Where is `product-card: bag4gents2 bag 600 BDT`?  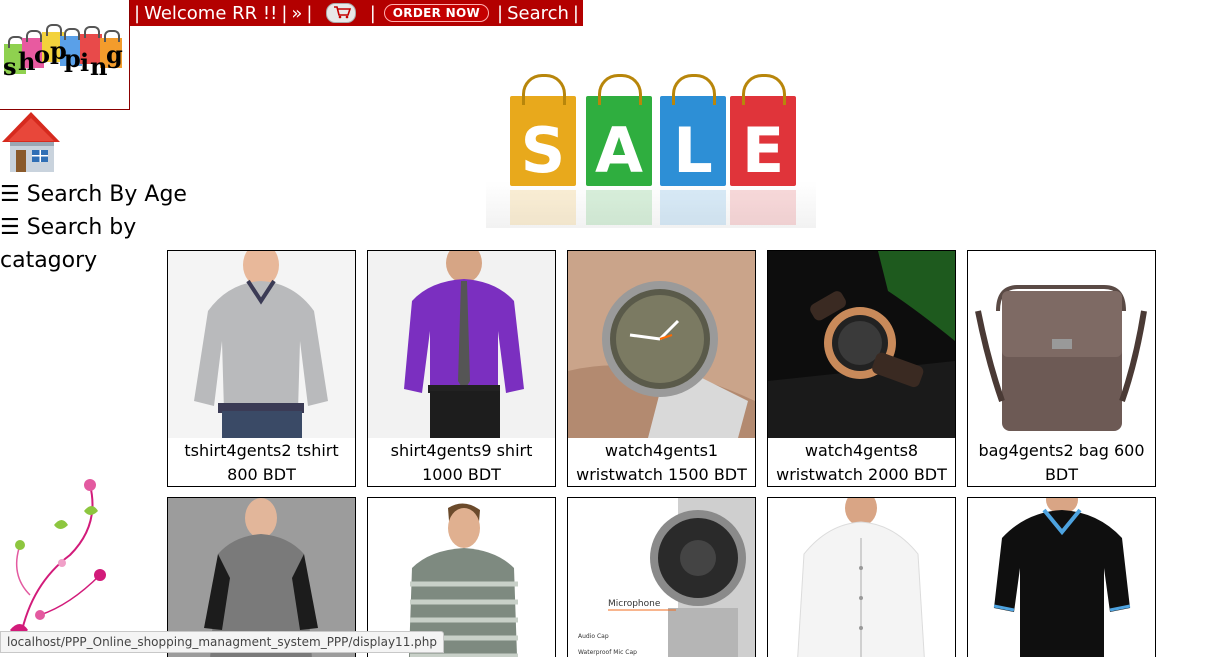 product-card: bag4gents2 bag 600 BDT is located at coordinates (1061, 368).